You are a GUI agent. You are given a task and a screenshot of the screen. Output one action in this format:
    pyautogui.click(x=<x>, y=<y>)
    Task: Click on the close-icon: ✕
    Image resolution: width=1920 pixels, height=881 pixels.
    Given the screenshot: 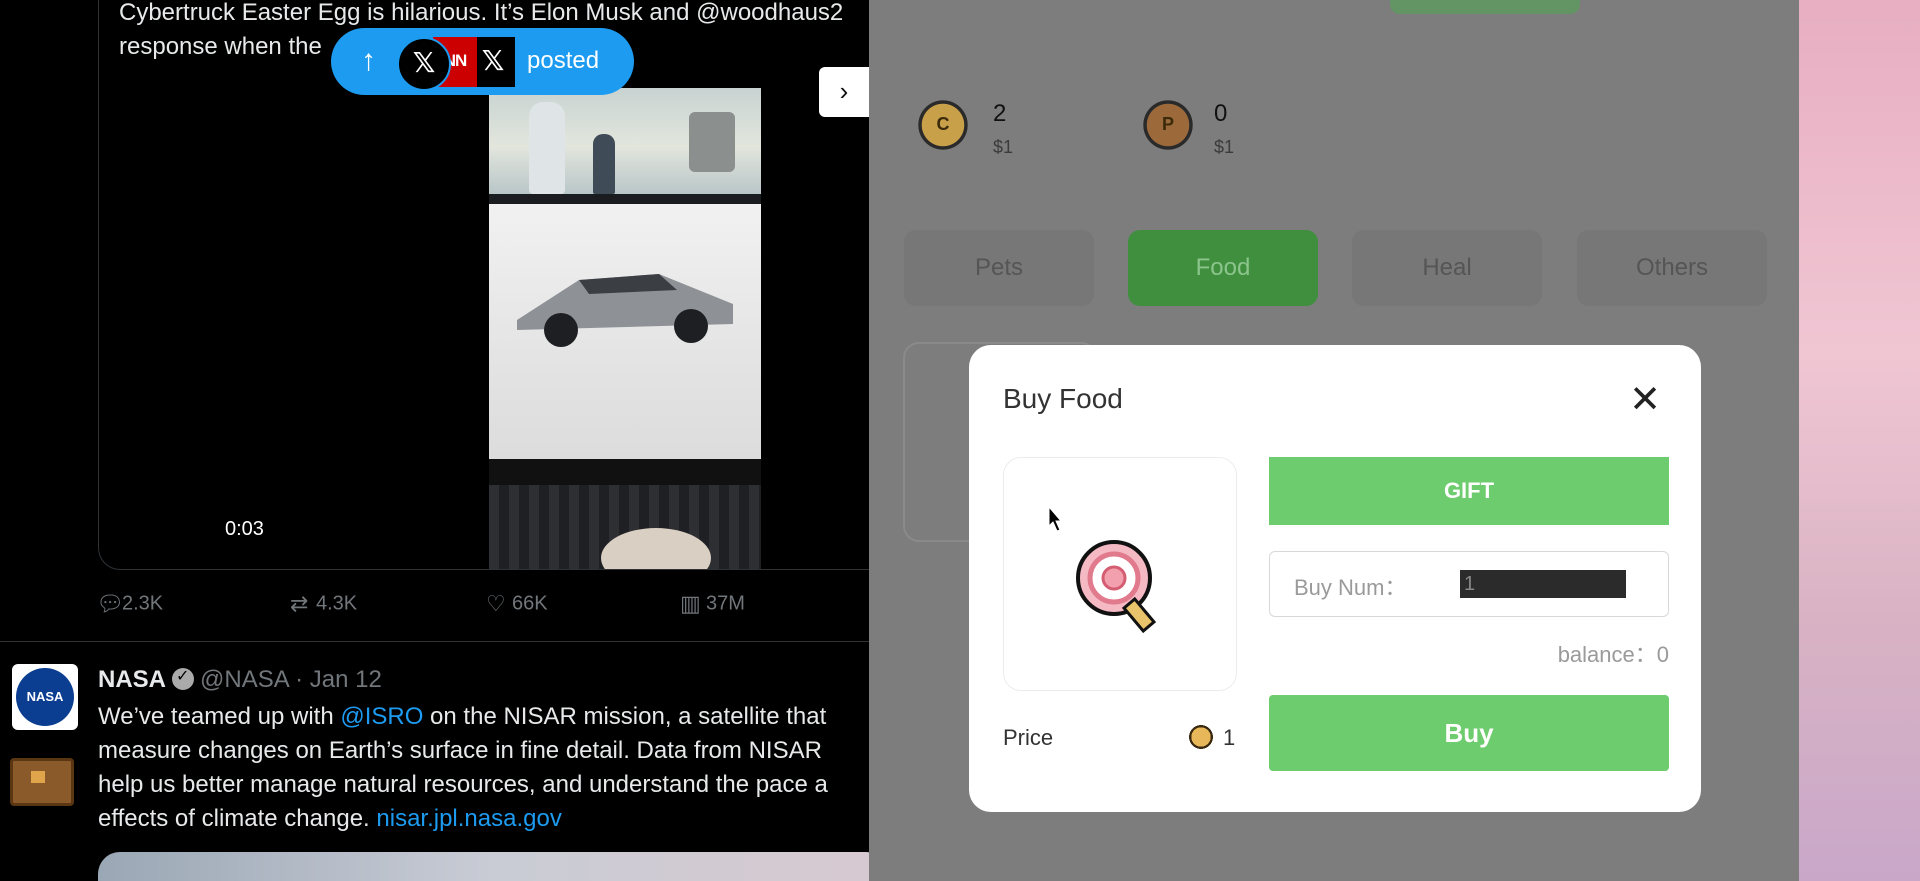 What is the action you would take?
    pyautogui.click(x=1645, y=400)
    